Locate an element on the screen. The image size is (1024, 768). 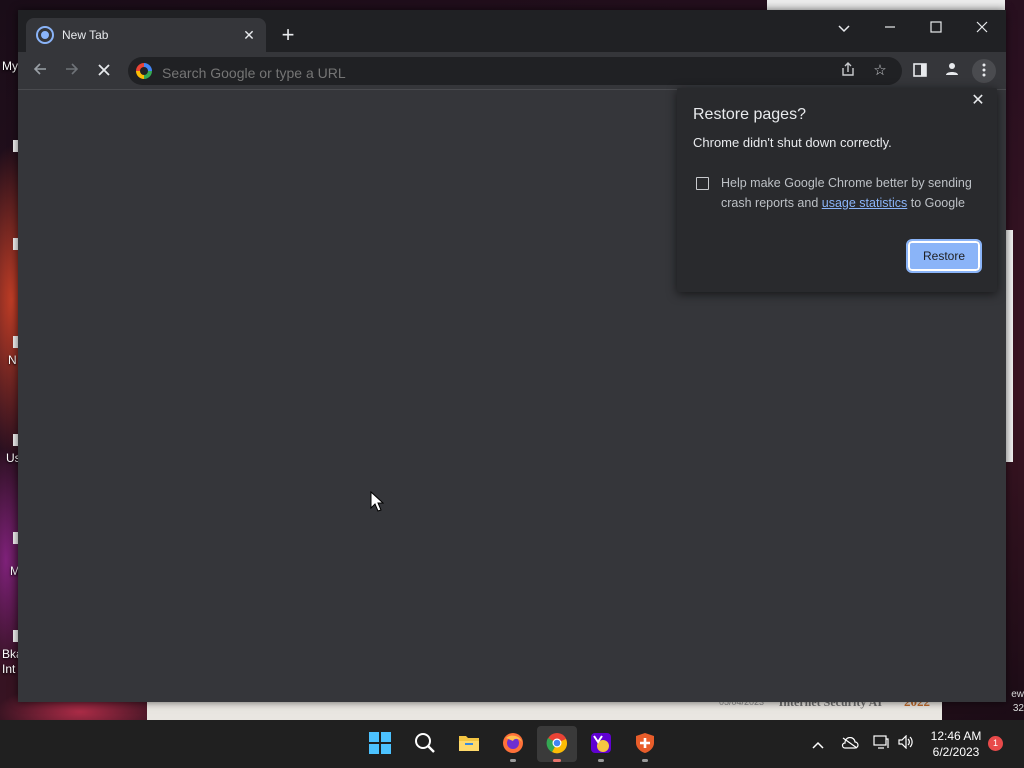
plus-icon: + is located at coordinates (288, 36).